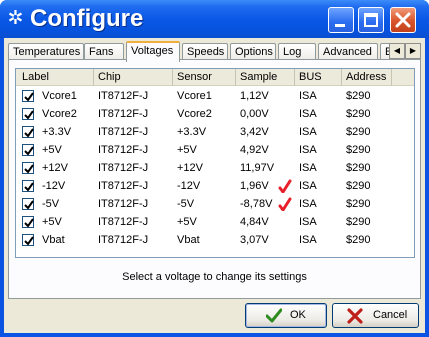  I want to click on close-icon, so click(403, 20).